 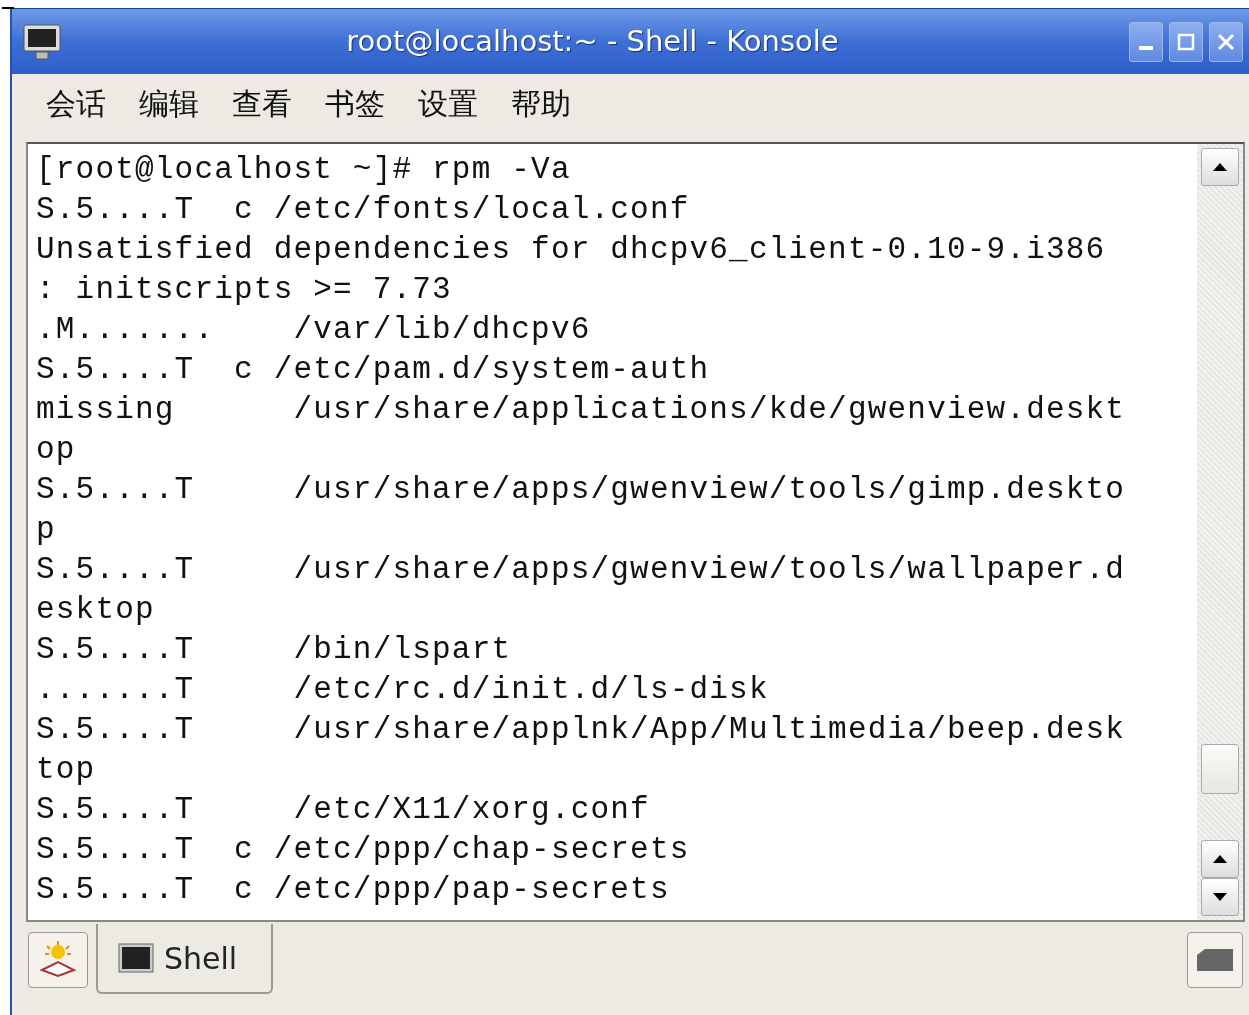 What do you see at coordinates (592, 41) in the screenshot?
I see `window-title: root@localhost:~ - Shell - Konsole` at bounding box center [592, 41].